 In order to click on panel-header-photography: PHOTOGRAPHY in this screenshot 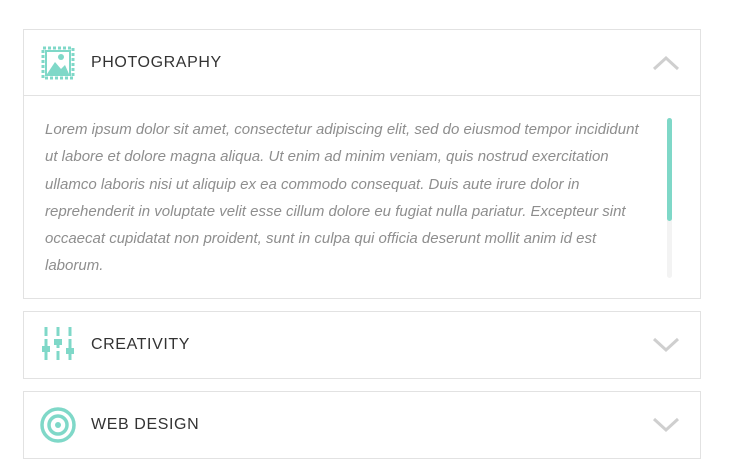, I will do `click(362, 63)`.